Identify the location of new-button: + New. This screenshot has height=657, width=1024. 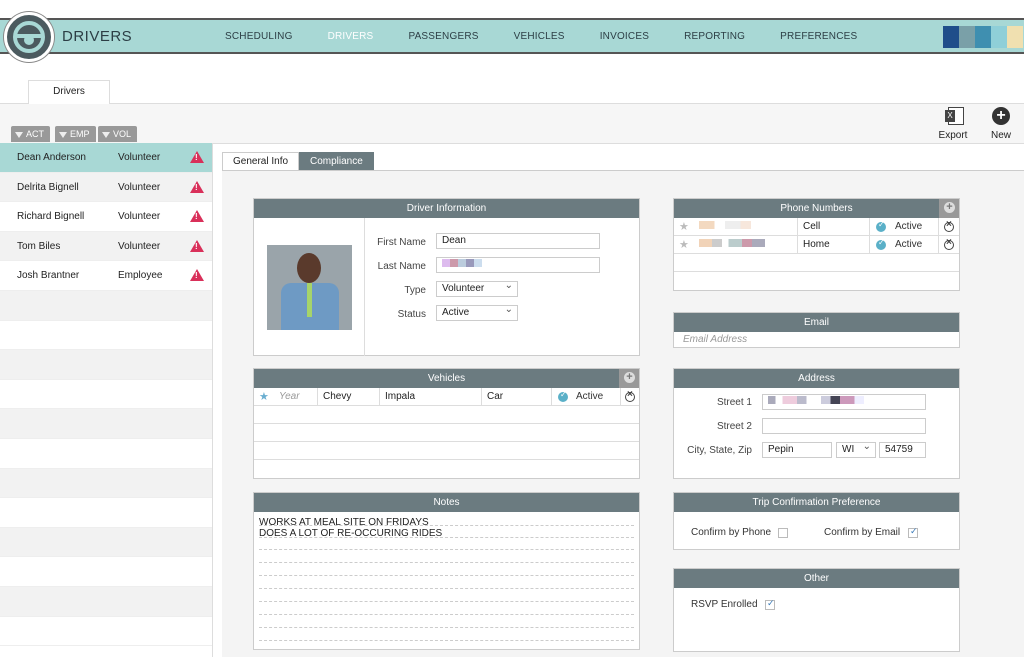
(1001, 124).